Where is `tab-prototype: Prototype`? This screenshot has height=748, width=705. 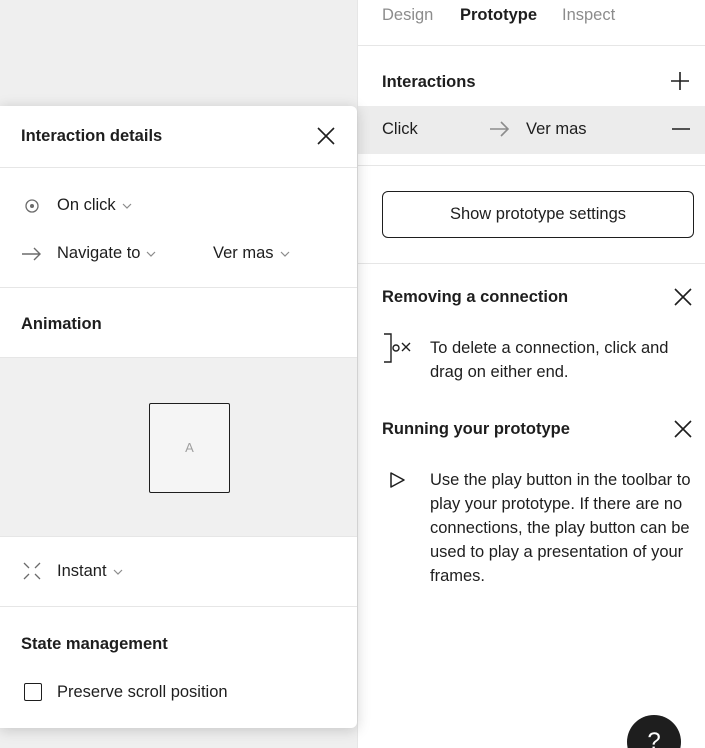
tab-prototype: Prototype is located at coordinates (498, 15).